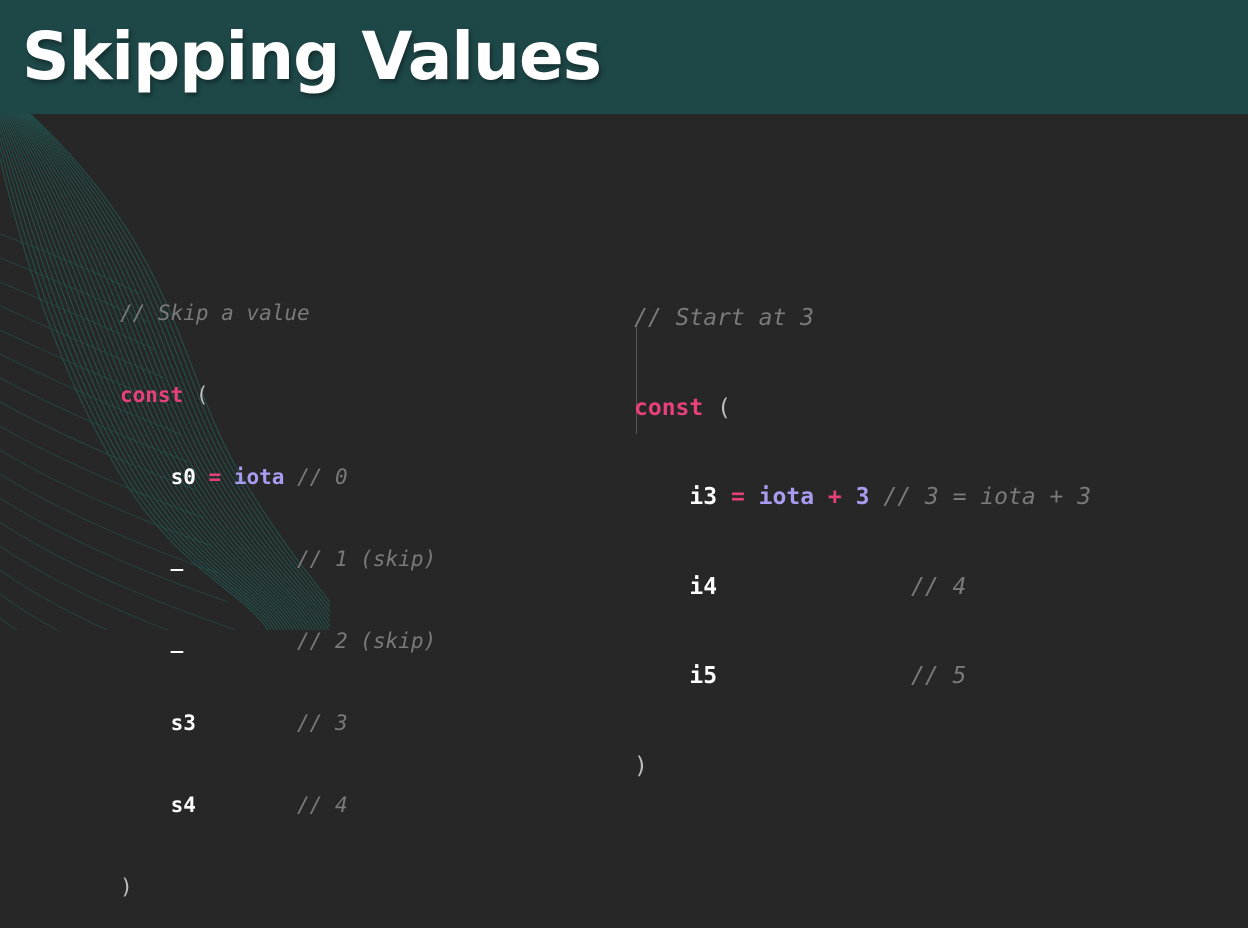 The image size is (1248, 928). I want to click on identifier: i4, so click(703, 586).